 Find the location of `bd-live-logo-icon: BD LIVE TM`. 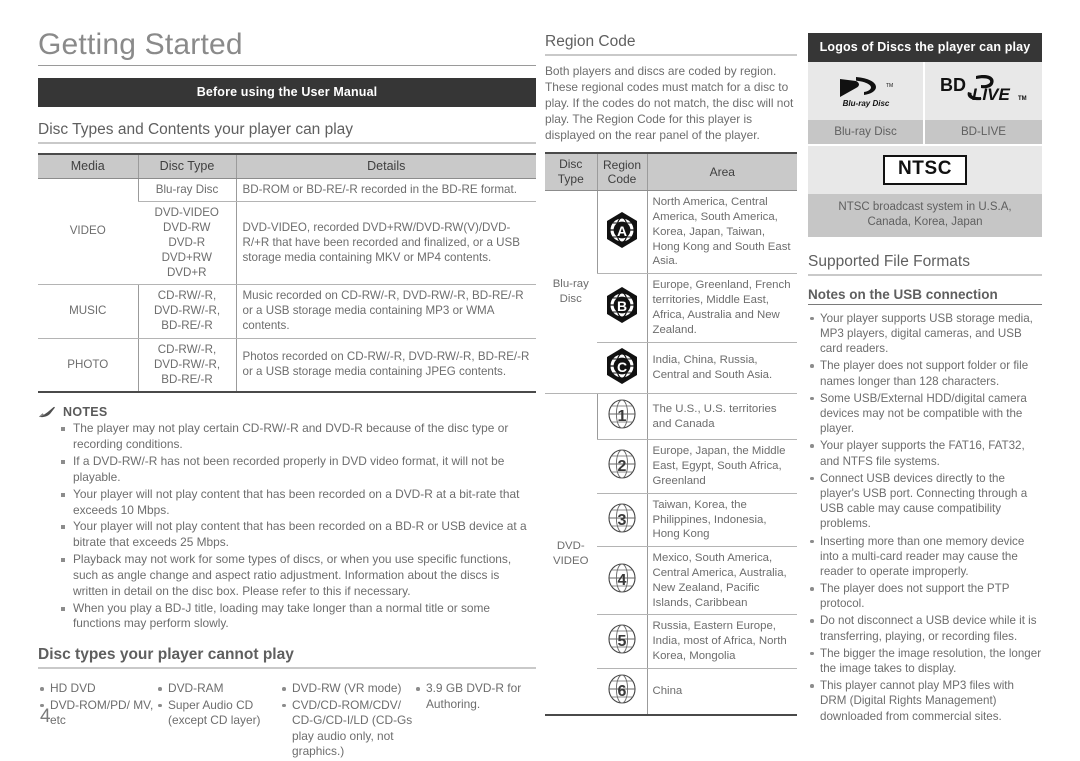

bd-live-logo-icon: BD LIVE TM is located at coordinates (983, 89).